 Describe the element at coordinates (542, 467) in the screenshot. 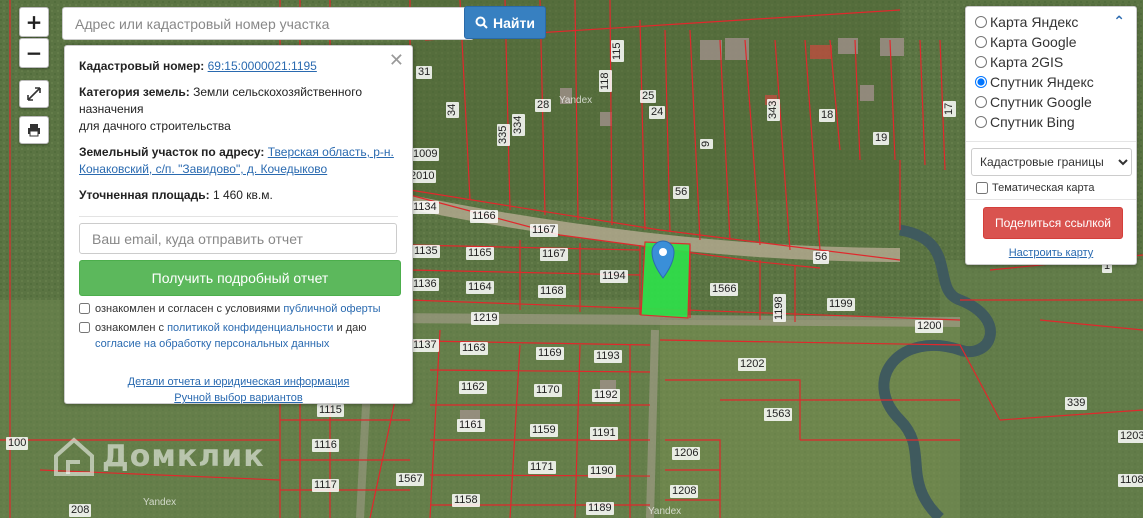

I see `parcel-number-label: 1171` at that location.